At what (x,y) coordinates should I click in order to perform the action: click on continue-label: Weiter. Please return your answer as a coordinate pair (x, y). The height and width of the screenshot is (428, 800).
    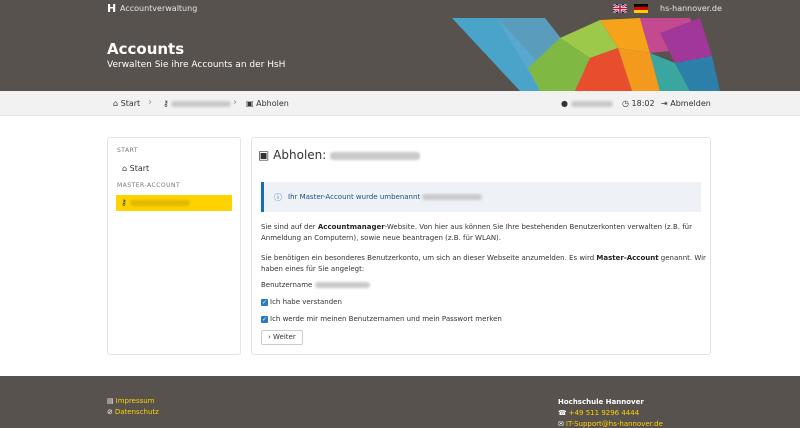
    Looking at the image, I should click on (284, 337).